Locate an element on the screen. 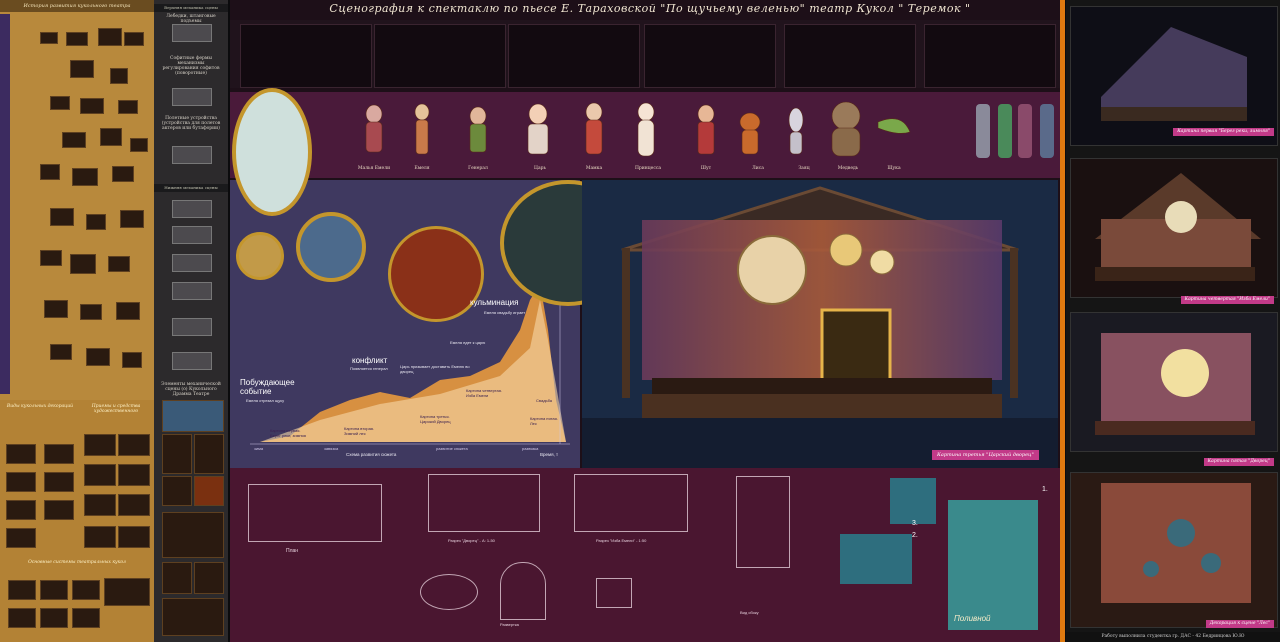 The image size is (1280, 642). character-puppets is located at coordinates (709, 129).